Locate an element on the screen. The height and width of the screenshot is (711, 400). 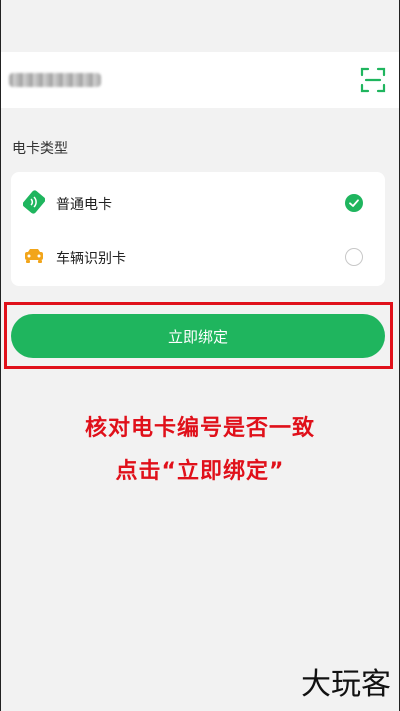
car-icon is located at coordinates (34, 256).